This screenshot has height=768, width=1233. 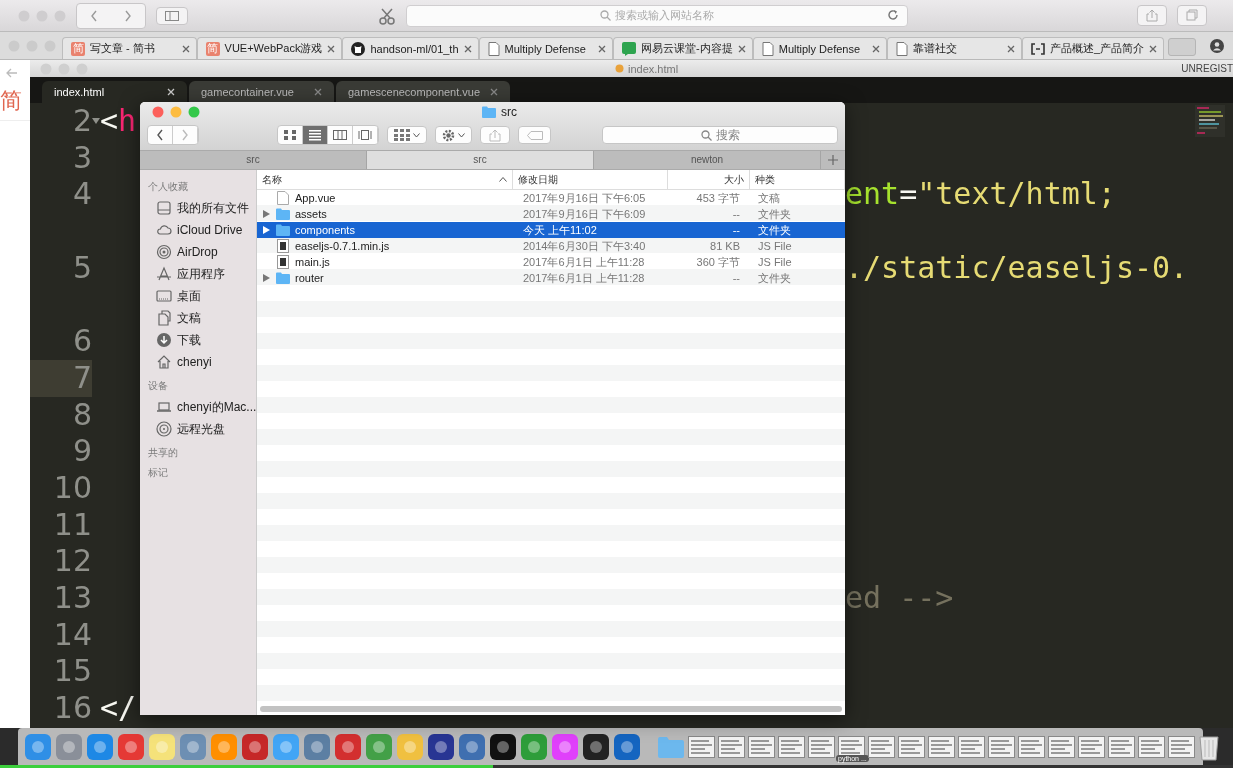 I want to click on caret-icon, so click(x=416, y=135).